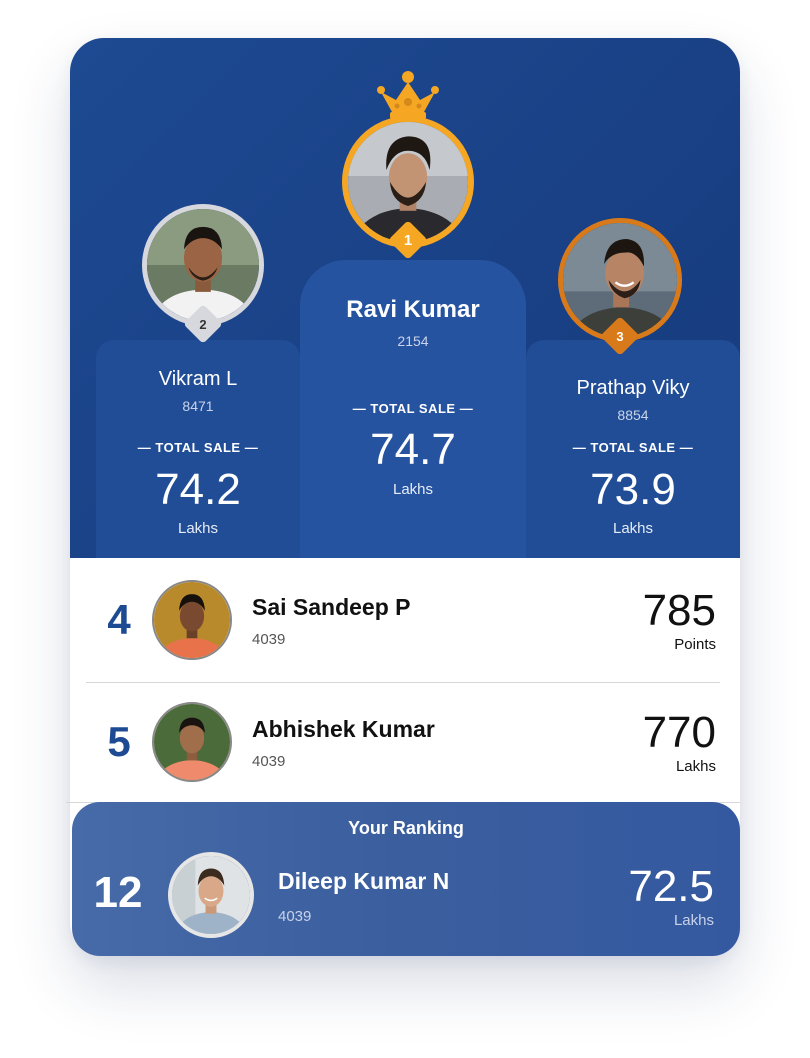 This screenshot has height=1058, width=810. Describe the element at coordinates (413, 489) in the screenshot. I see `first-place-unit: Lakhs` at that location.